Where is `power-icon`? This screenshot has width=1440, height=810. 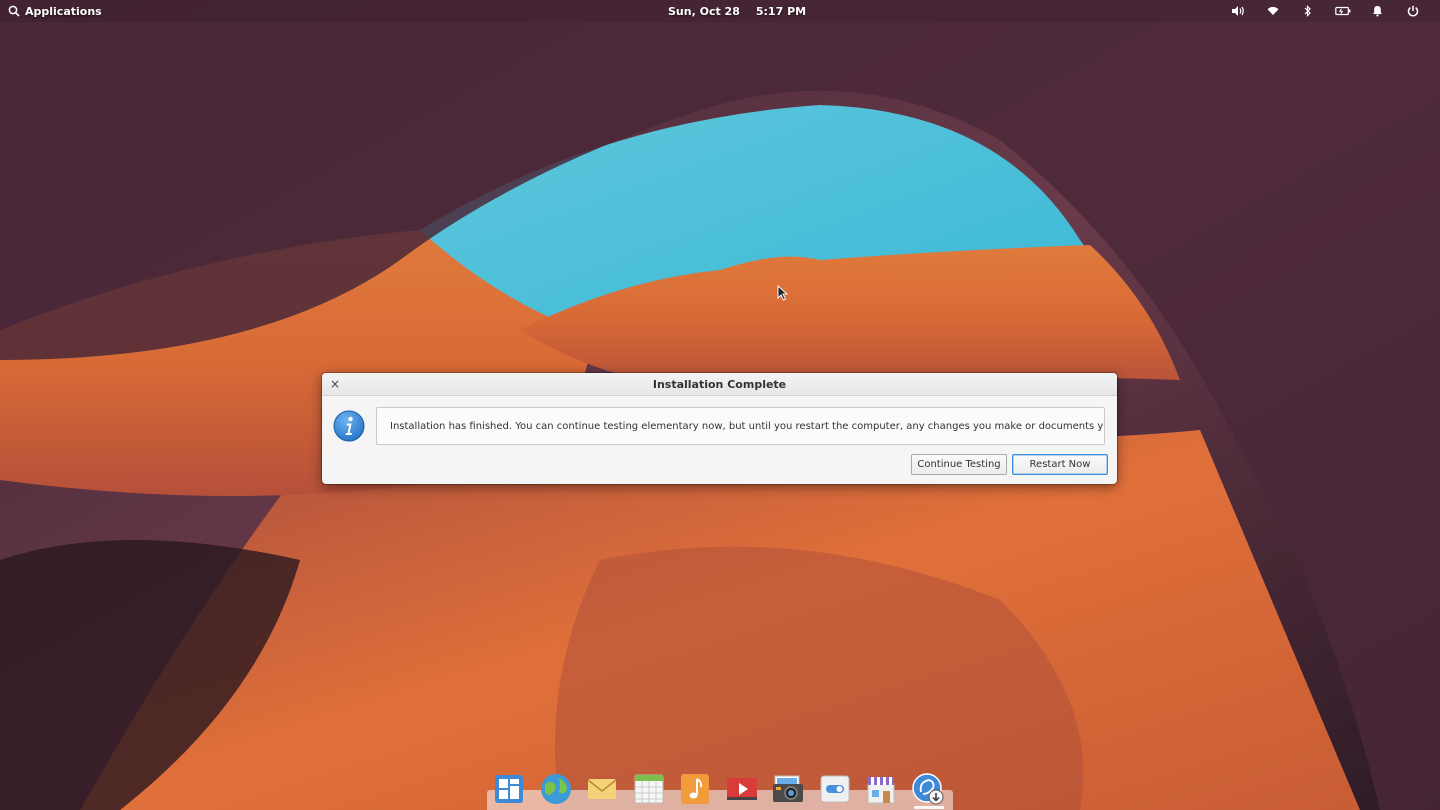
power-icon is located at coordinates (1412, 11).